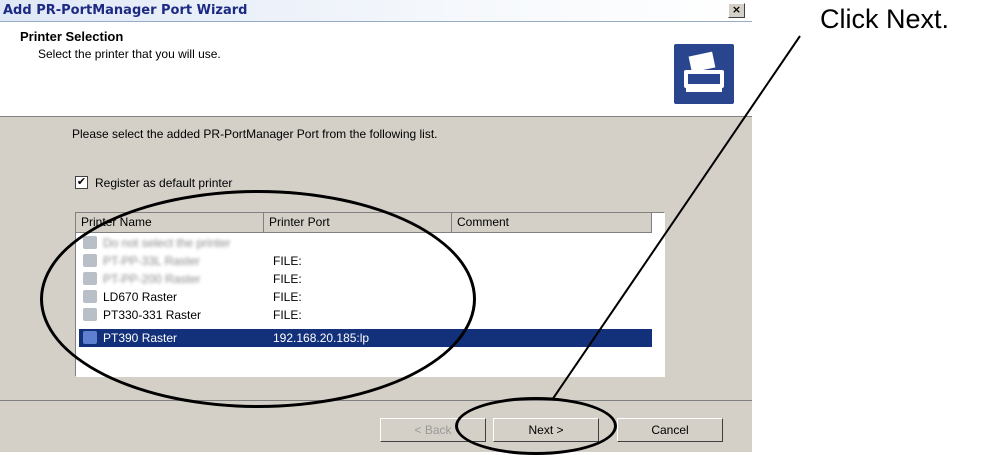 Image resolution: width=984 pixels, height=455 pixels. What do you see at coordinates (536, 426) in the screenshot?
I see `next-highlight-ellipse` at bounding box center [536, 426].